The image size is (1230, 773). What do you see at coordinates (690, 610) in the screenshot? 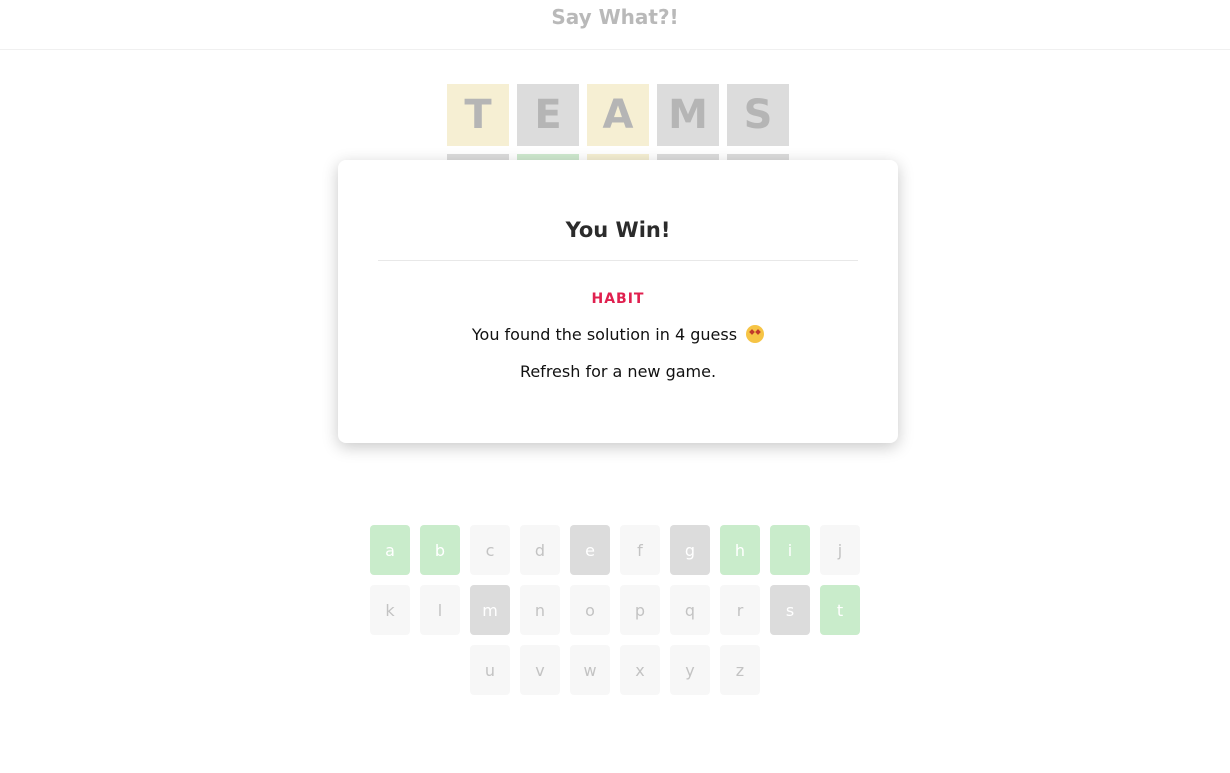
I see `key-q: q` at bounding box center [690, 610].